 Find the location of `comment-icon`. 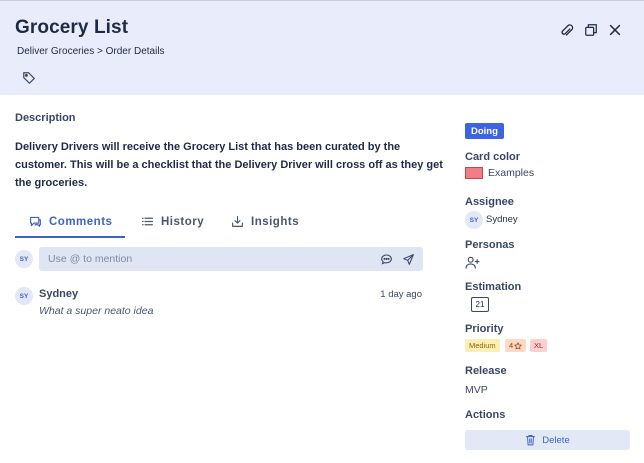

comment-icon is located at coordinates (35, 221).